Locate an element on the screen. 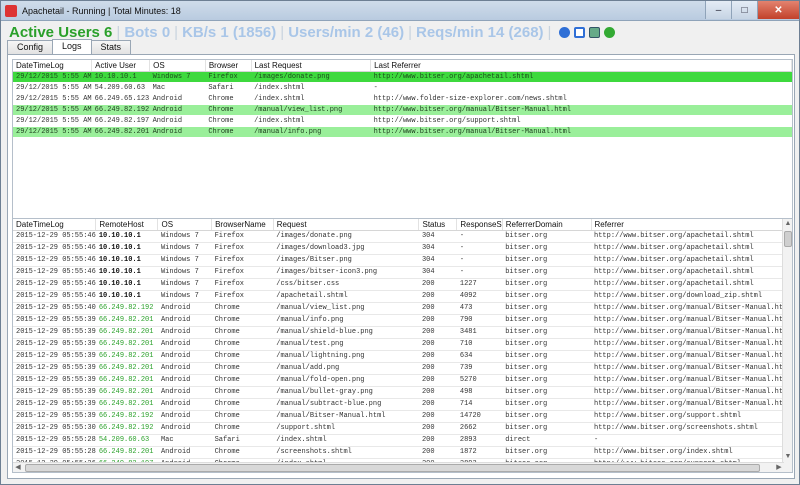  column-header: Request is located at coordinates (346, 225).